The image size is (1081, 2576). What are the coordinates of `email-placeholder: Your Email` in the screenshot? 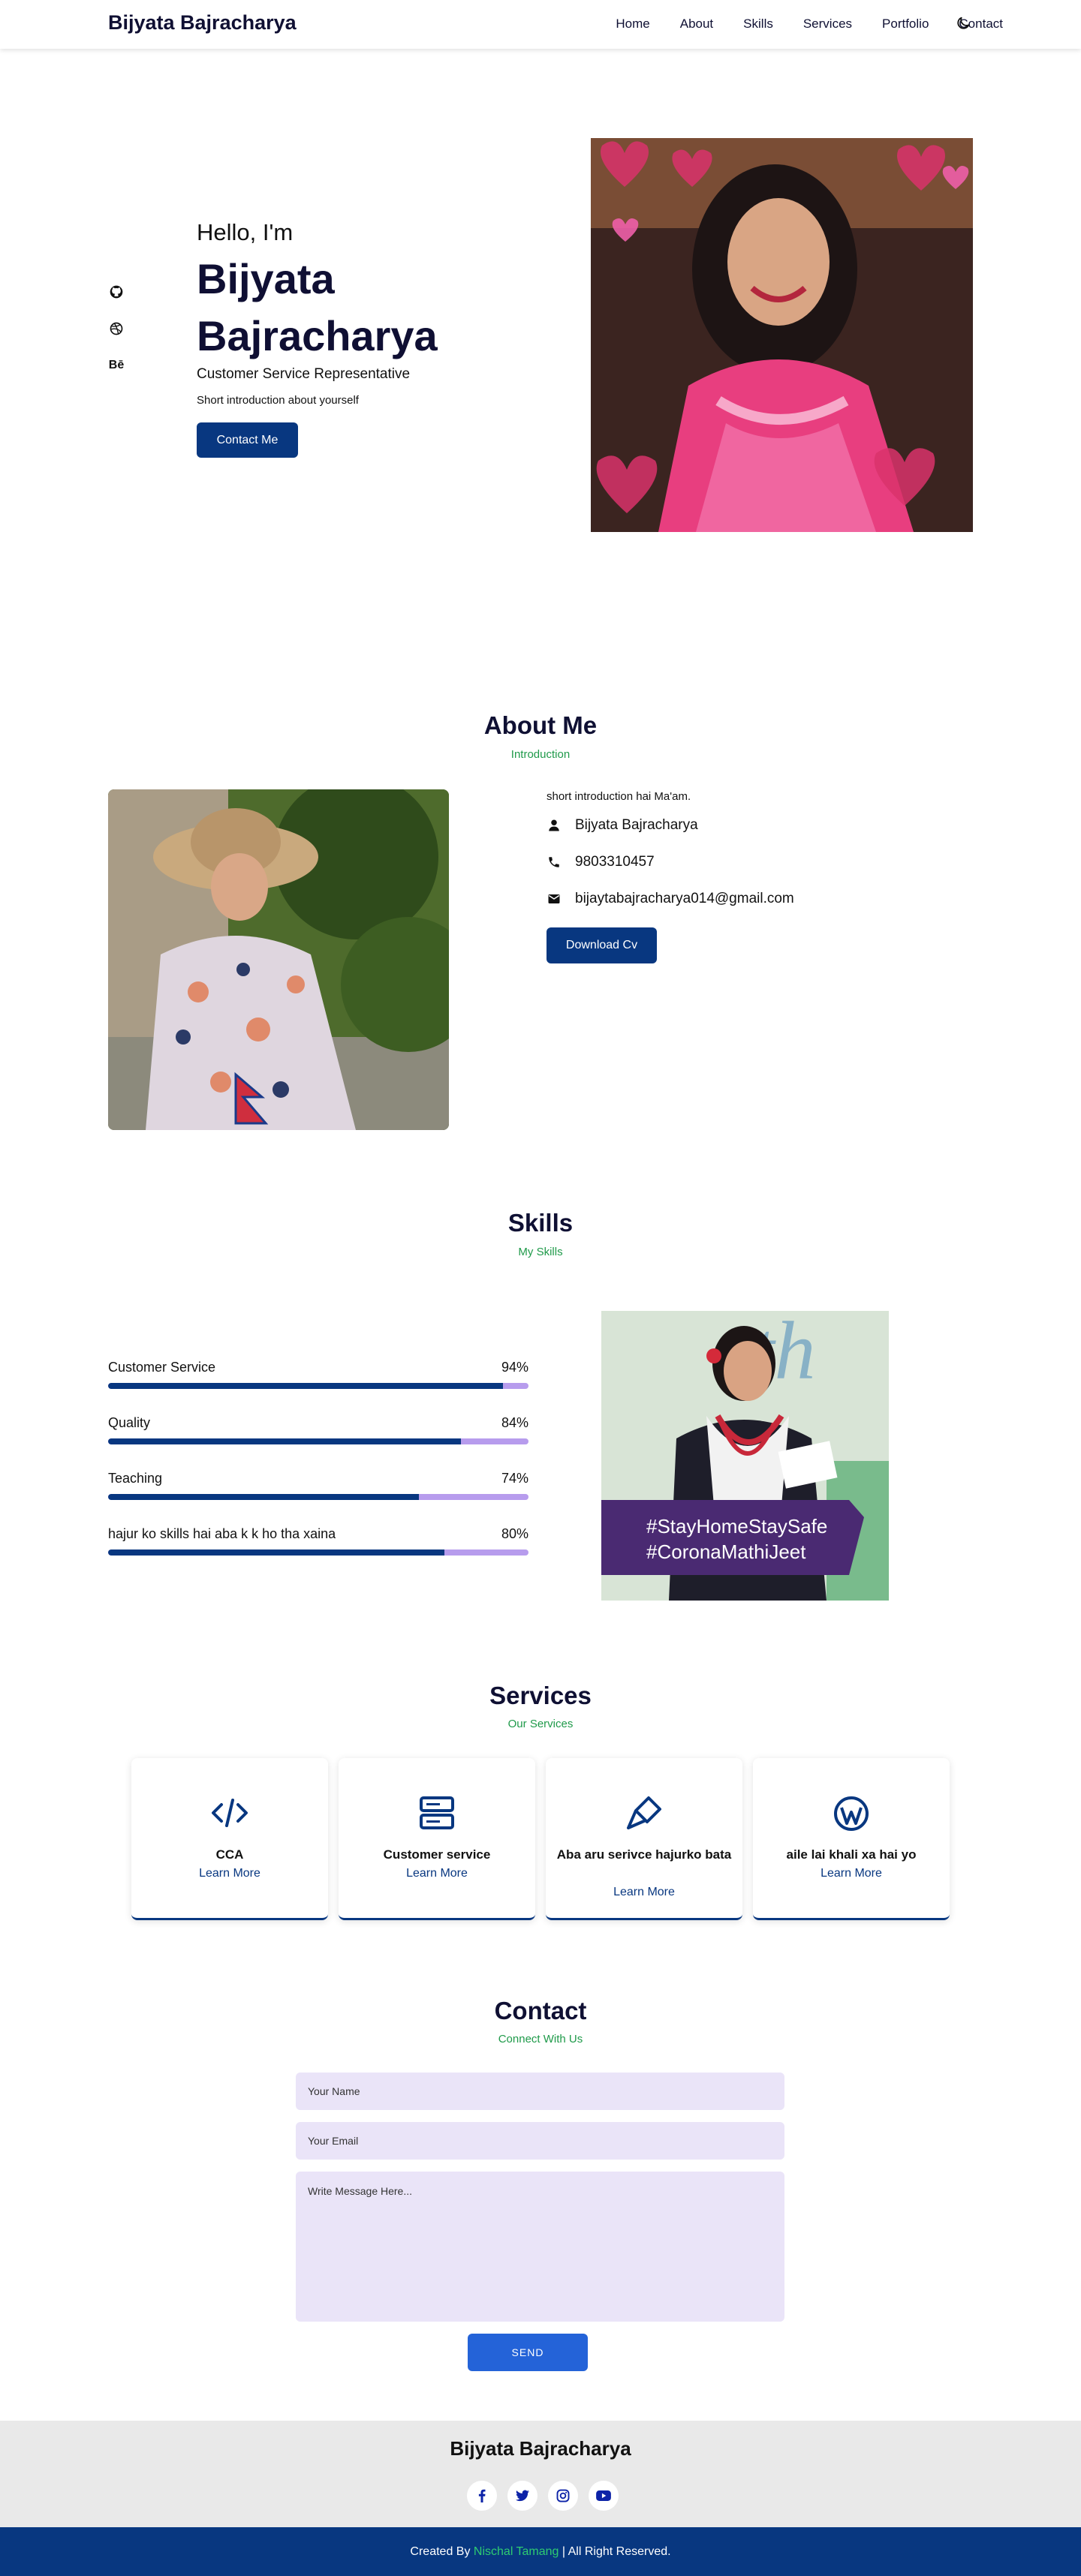 It's located at (333, 2141).